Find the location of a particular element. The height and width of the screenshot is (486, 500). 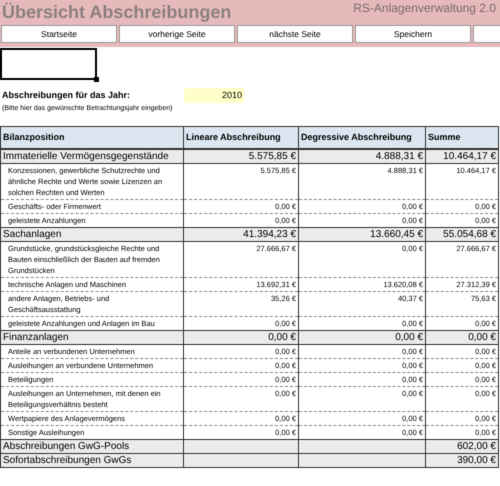

amount-cell: 41.394,23 € is located at coordinates (241, 234).